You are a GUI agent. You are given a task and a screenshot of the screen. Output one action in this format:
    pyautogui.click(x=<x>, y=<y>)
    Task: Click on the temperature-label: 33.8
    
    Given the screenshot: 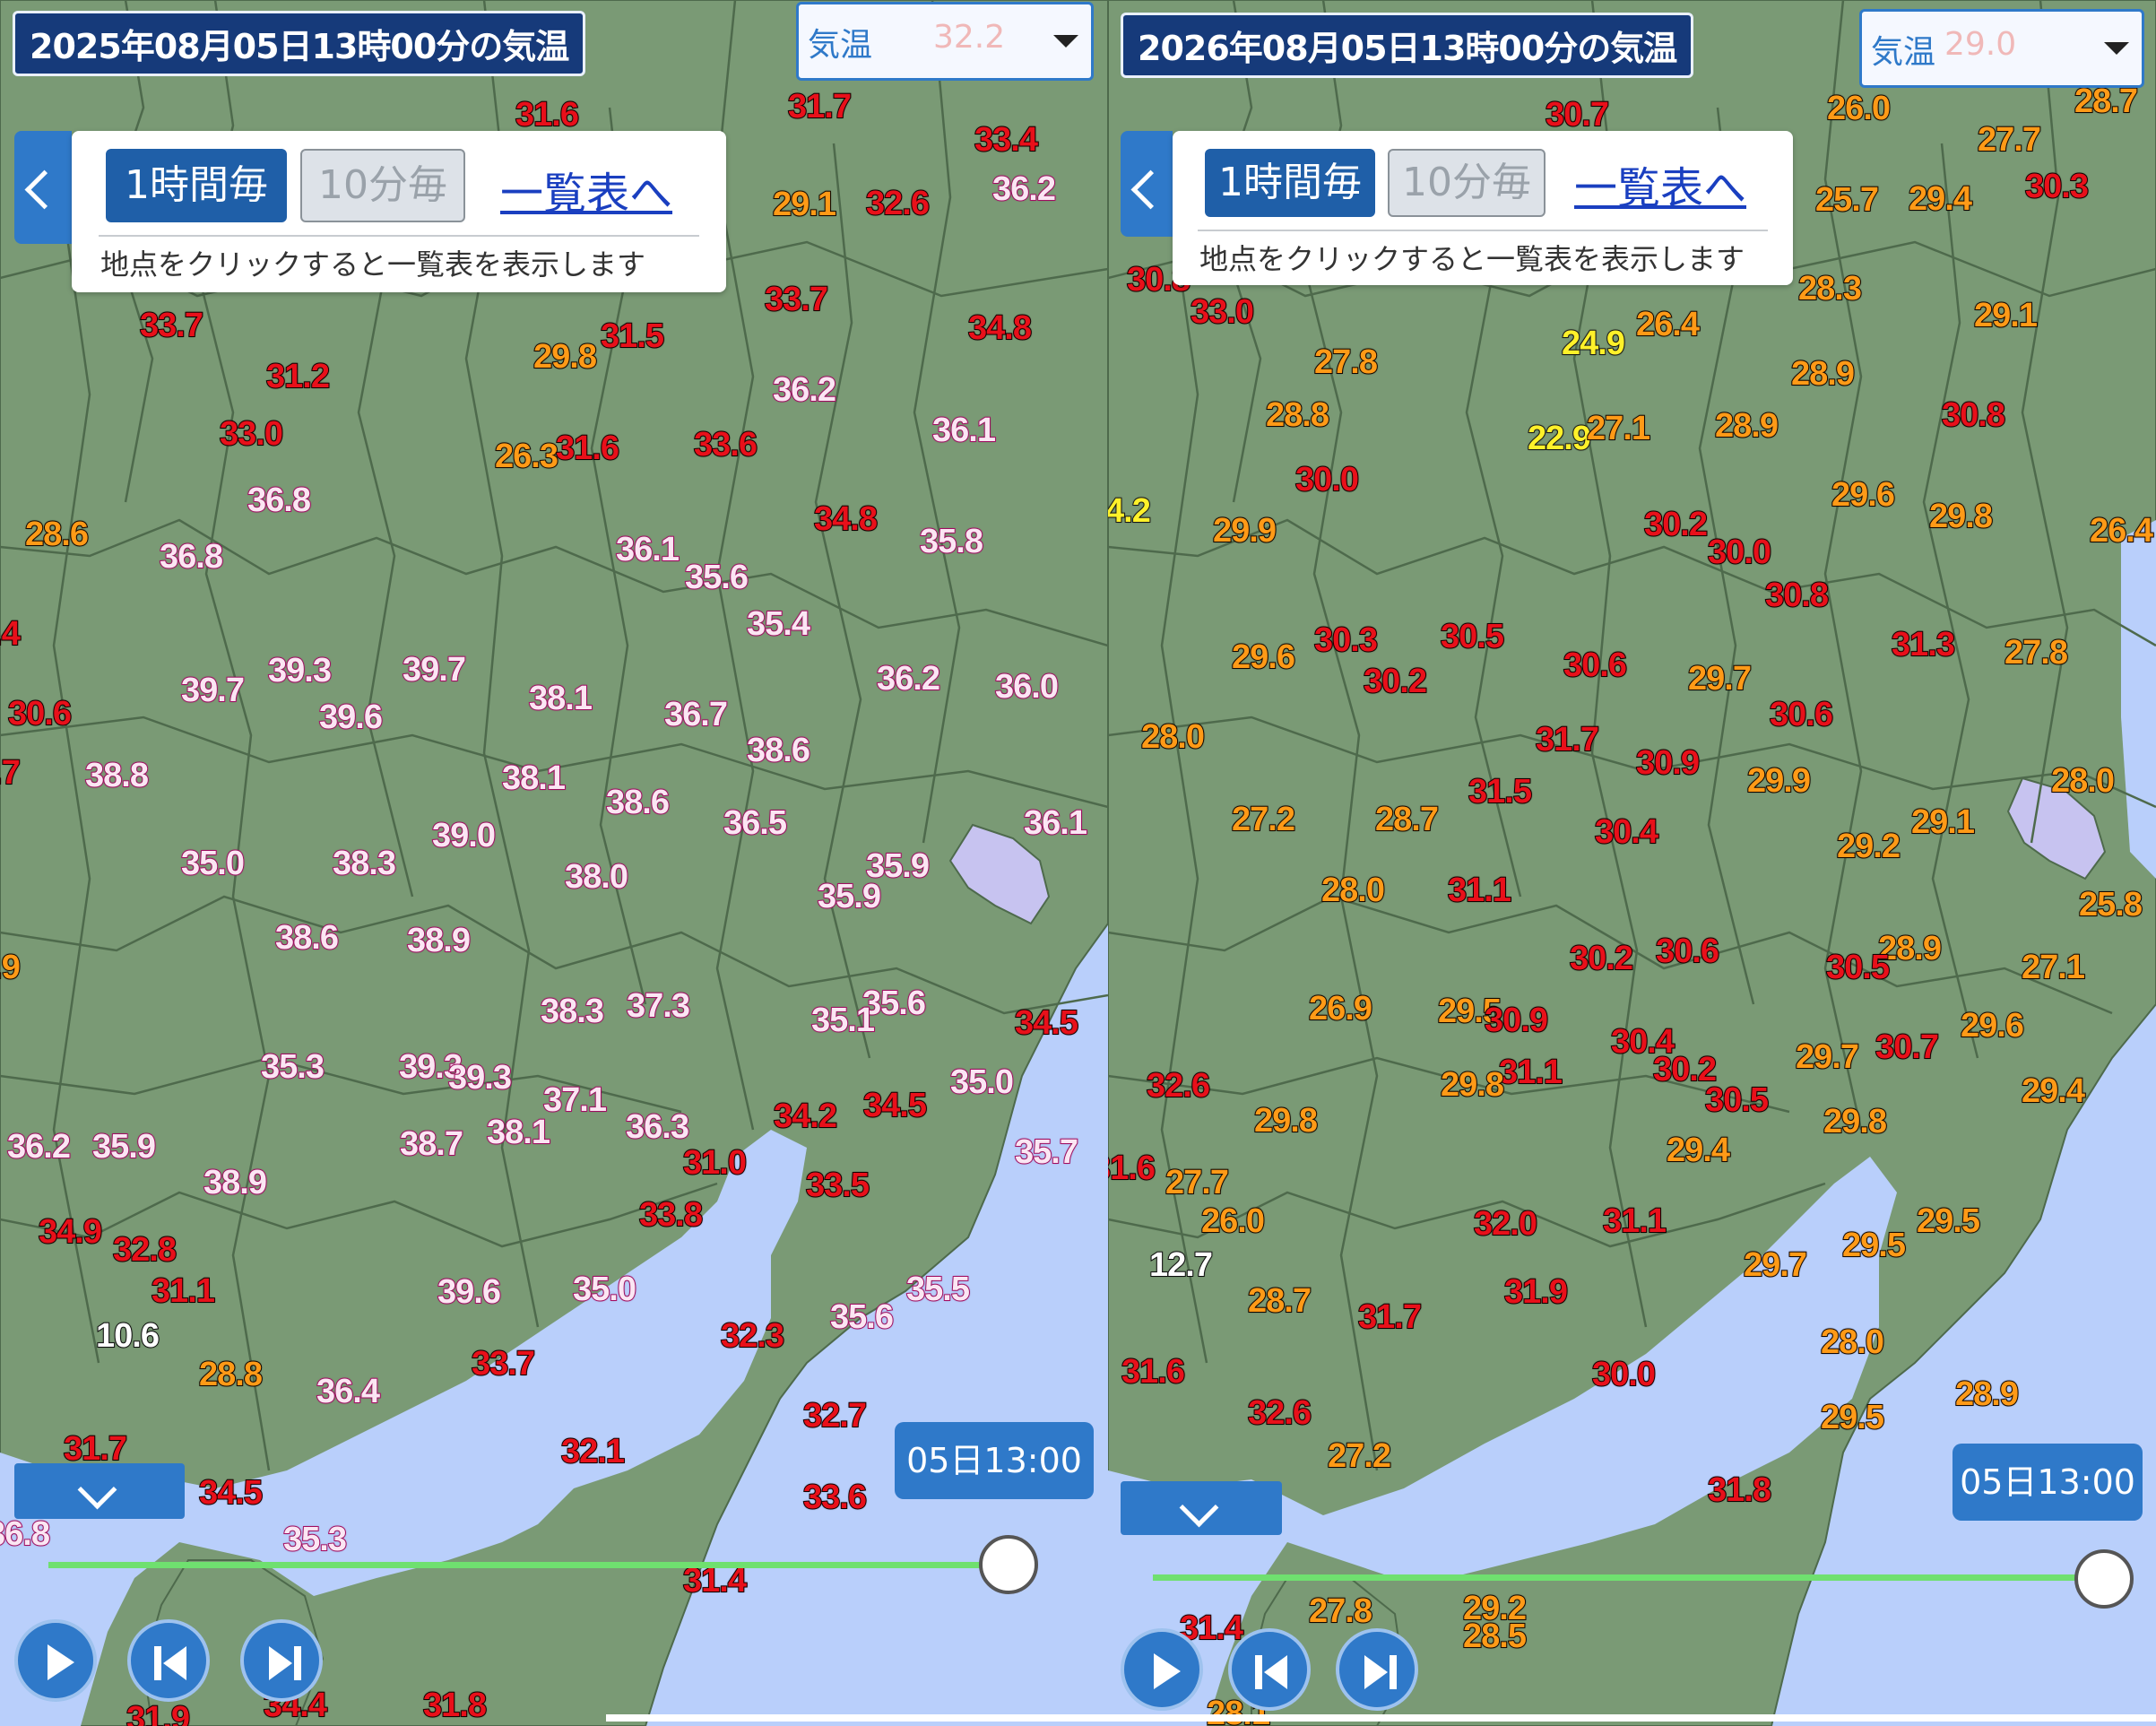 What is the action you would take?
    pyautogui.click(x=671, y=1215)
    